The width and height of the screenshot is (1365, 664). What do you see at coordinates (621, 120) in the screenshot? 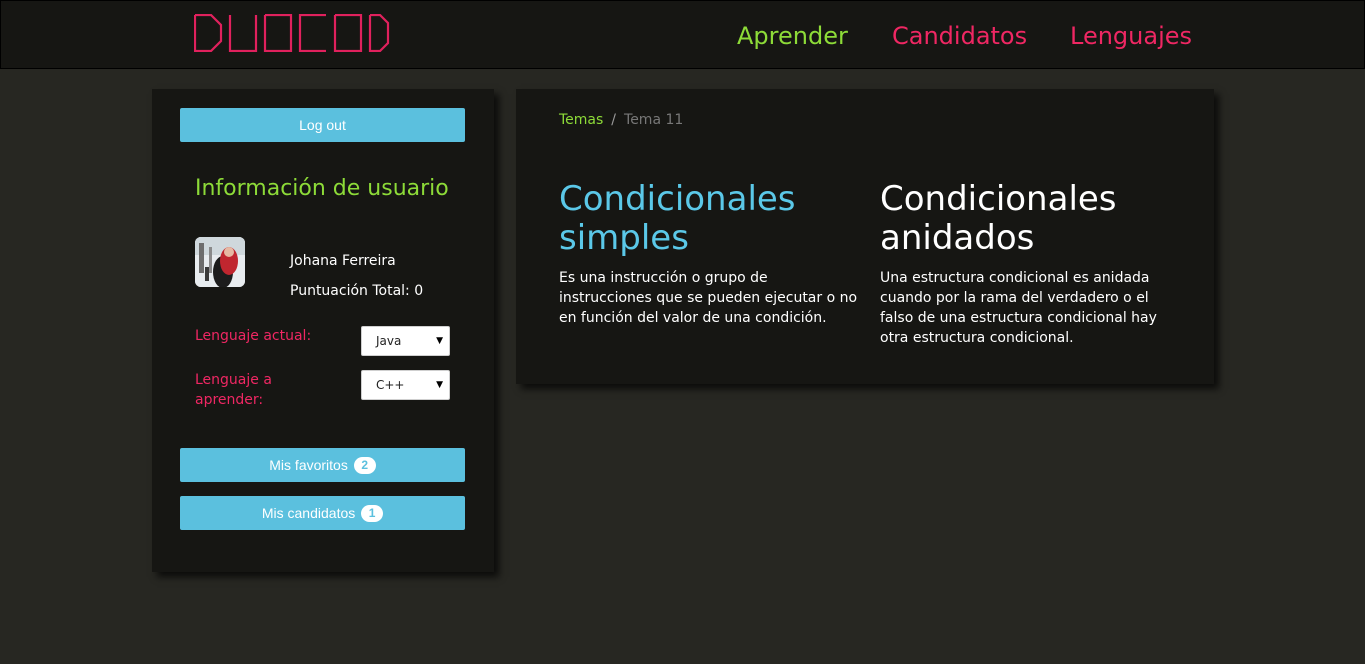
I see `breadcrumb: Temas / Tema 11` at bounding box center [621, 120].